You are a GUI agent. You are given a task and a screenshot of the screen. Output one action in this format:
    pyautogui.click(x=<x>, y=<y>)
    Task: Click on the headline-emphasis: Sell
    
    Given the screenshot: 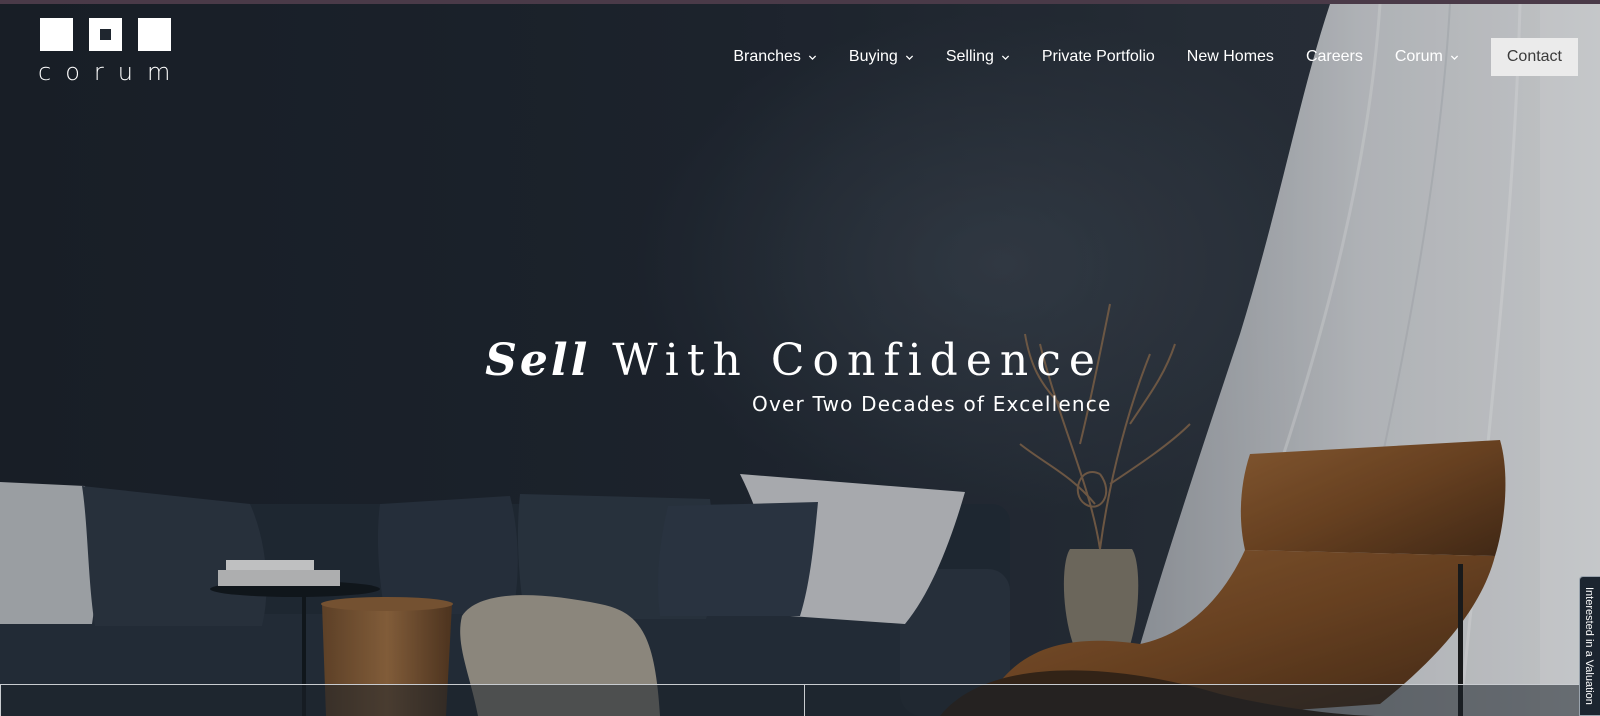 What is the action you would take?
    pyautogui.click(x=538, y=360)
    